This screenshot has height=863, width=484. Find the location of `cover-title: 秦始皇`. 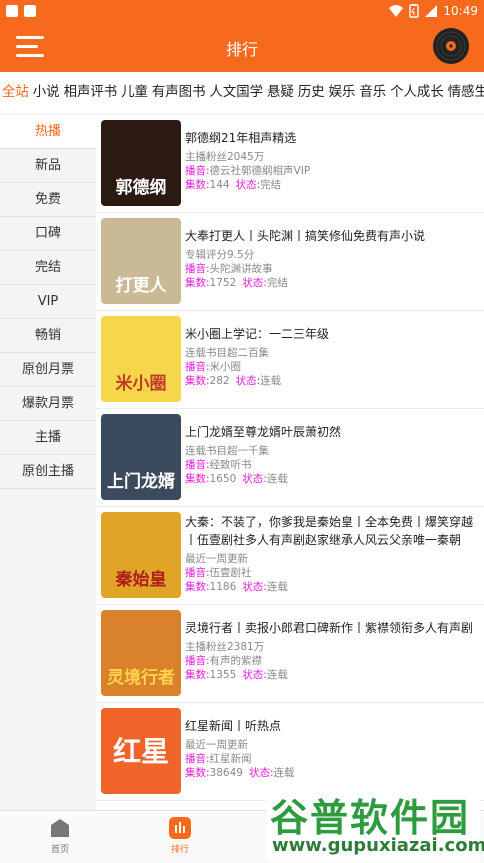

cover-title: 秦始皇 is located at coordinates (141, 580).